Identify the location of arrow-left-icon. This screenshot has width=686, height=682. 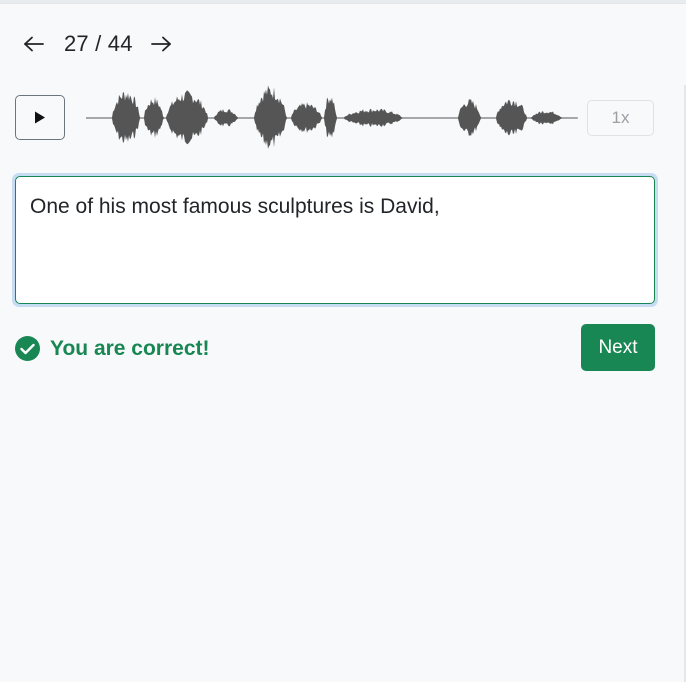
(34, 44).